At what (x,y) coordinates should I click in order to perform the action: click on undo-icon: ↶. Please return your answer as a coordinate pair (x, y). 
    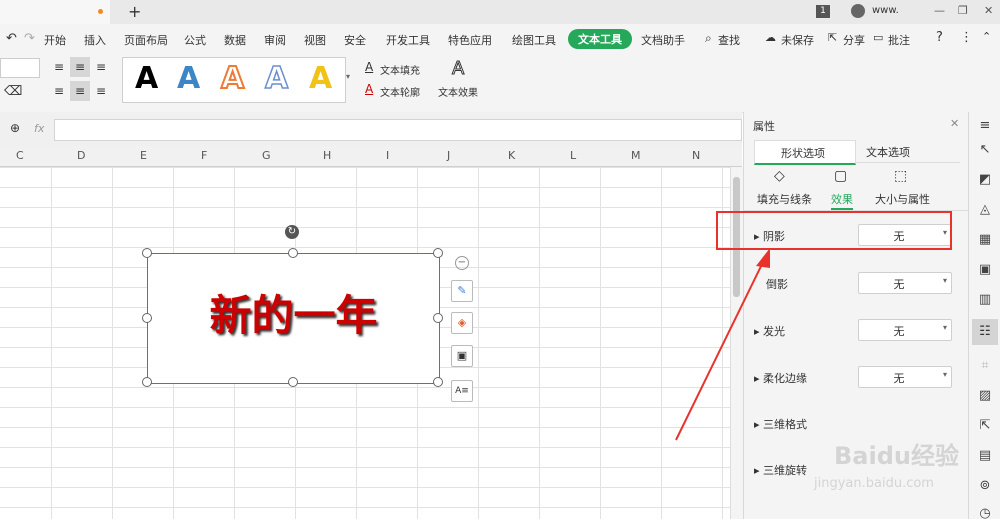
    Looking at the image, I should click on (11, 38).